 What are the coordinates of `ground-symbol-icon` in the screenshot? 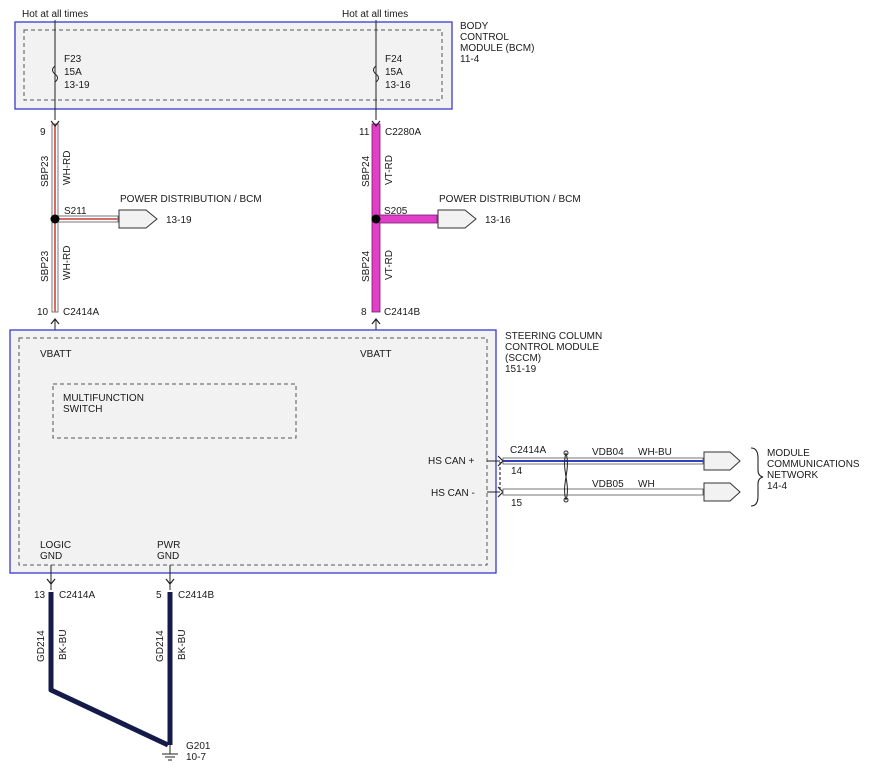 It's located at (170, 753).